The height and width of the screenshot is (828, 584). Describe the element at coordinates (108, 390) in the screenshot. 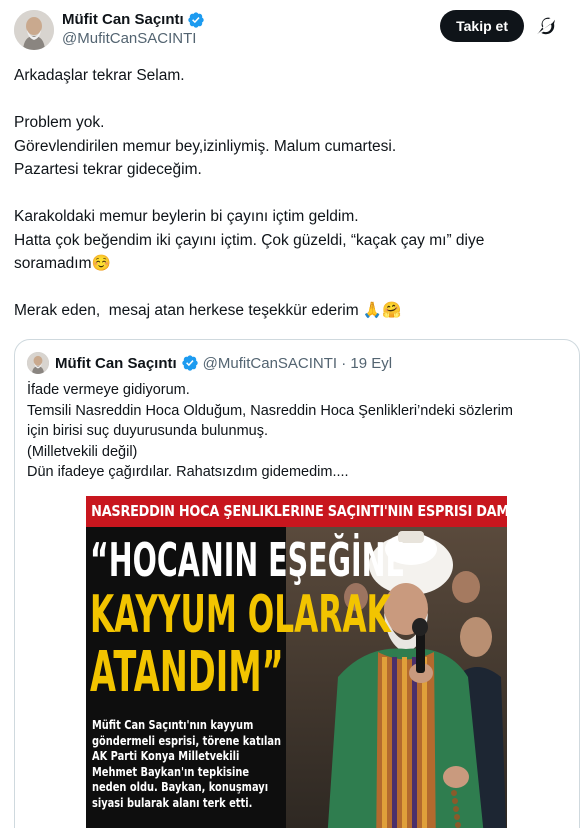

I see `quoted-line: İfade vermeye gidiyorum.` at that location.